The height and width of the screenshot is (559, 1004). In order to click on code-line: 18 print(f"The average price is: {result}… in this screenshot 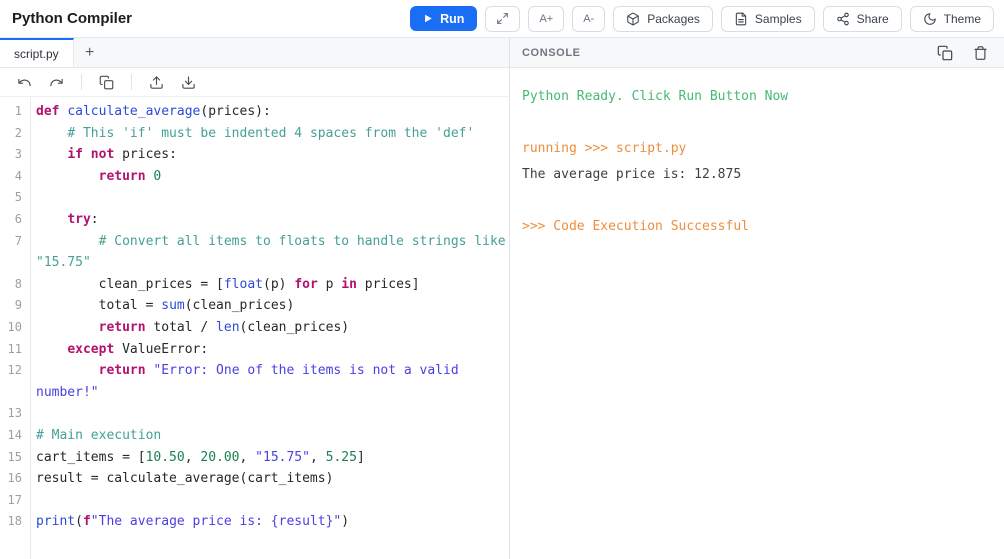, I will do `click(254, 522)`.